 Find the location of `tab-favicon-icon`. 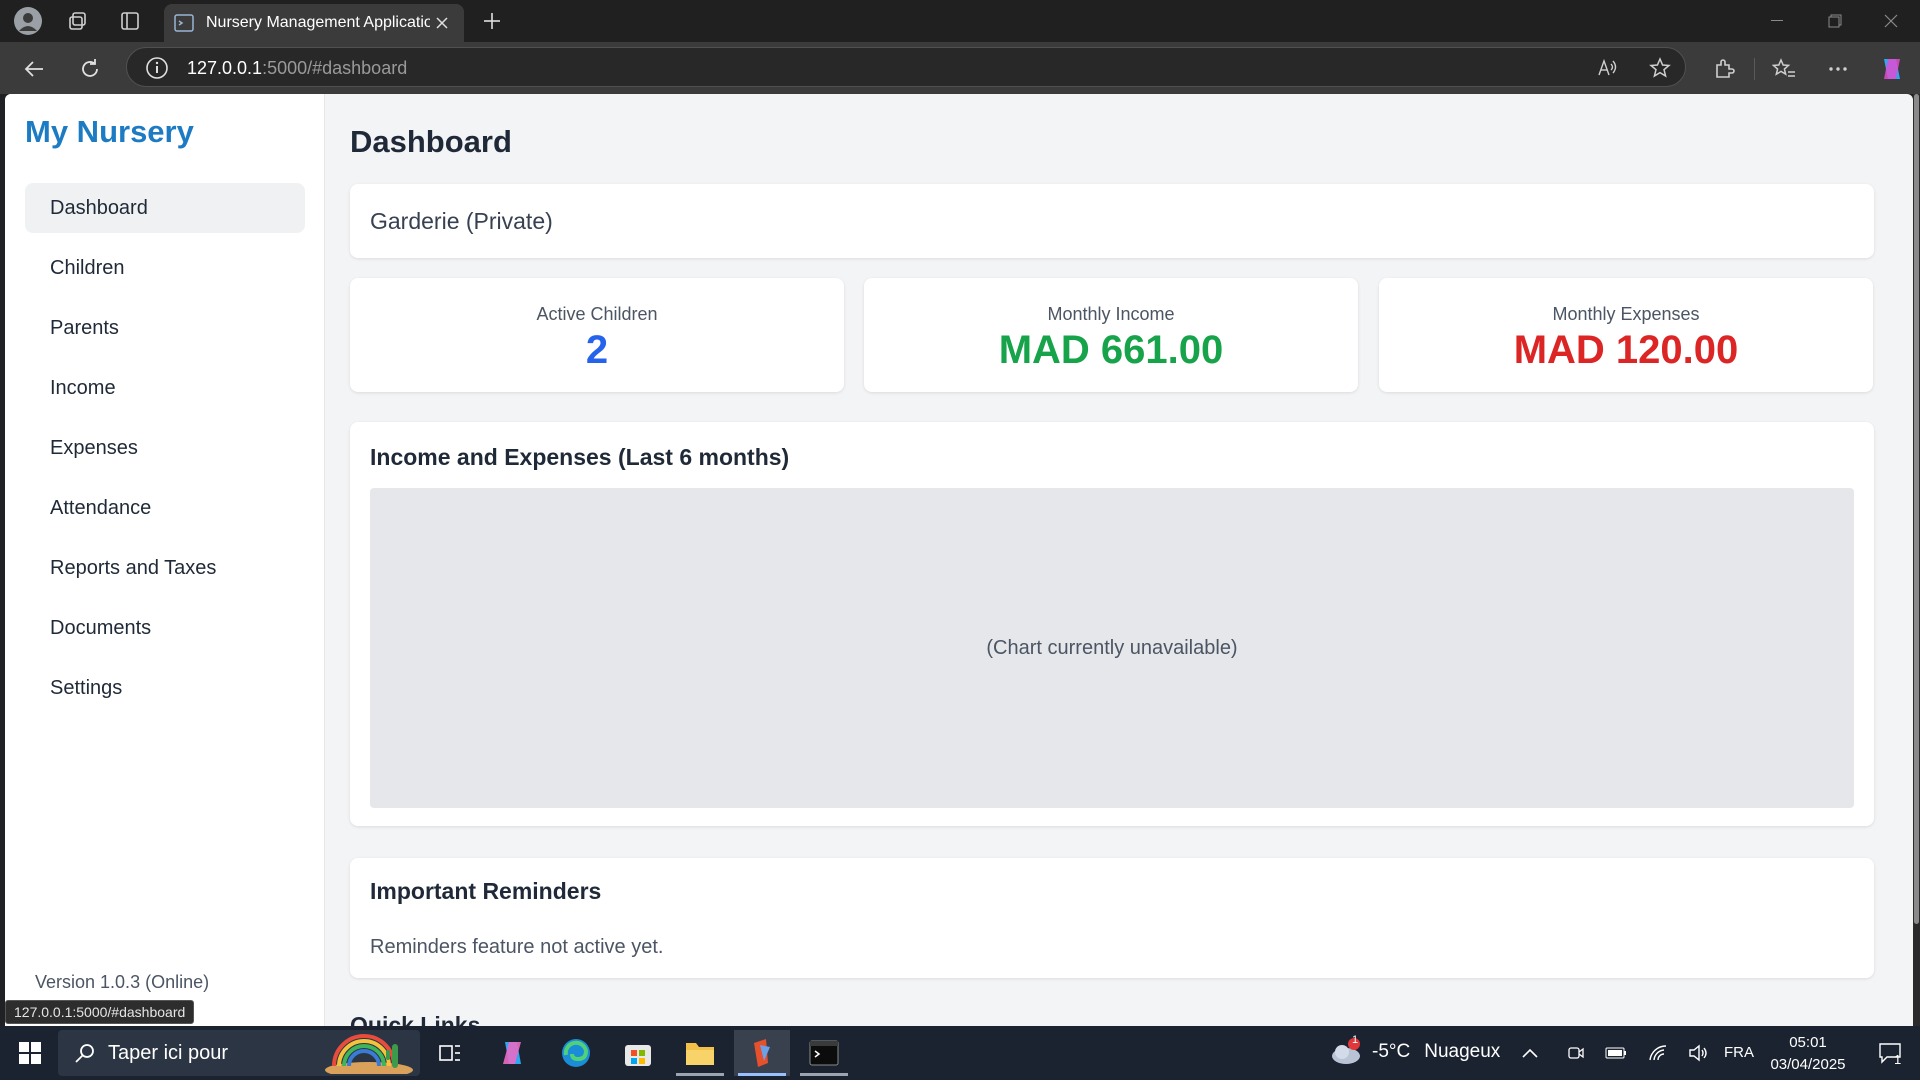

tab-favicon-icon is located at coordinates (184, 23).